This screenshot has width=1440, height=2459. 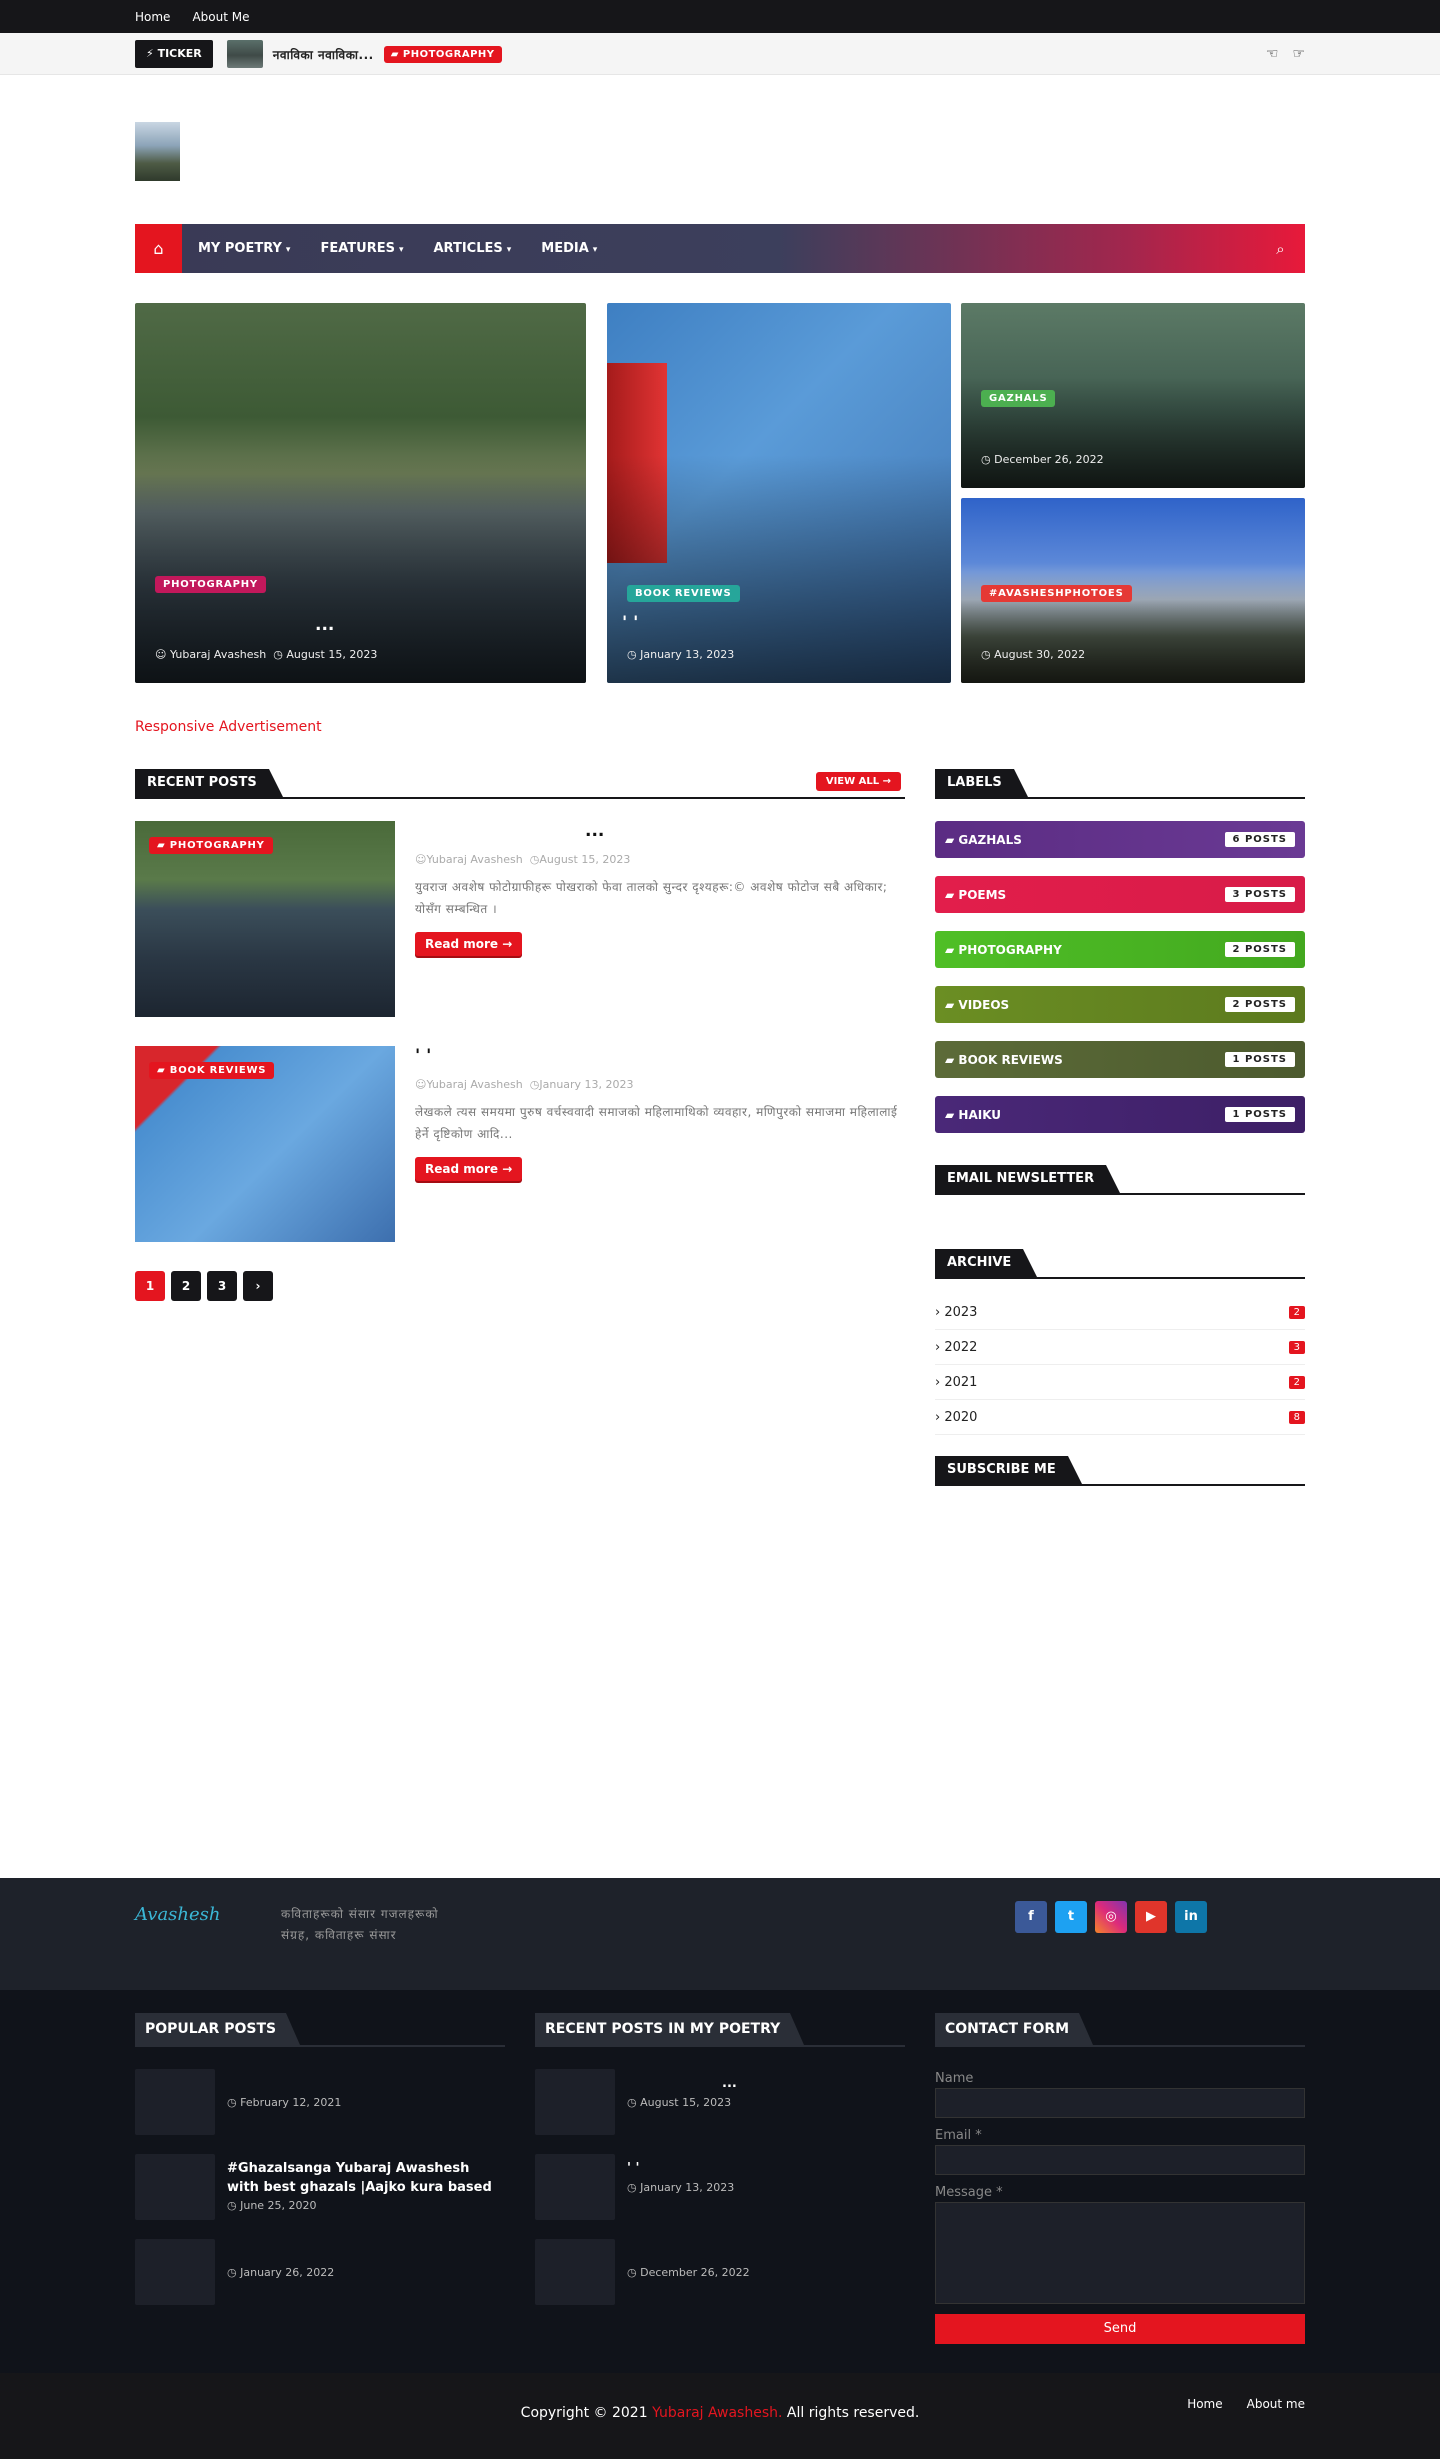 I want to click on ticker-thumbnail, so click(x=244, y=54).